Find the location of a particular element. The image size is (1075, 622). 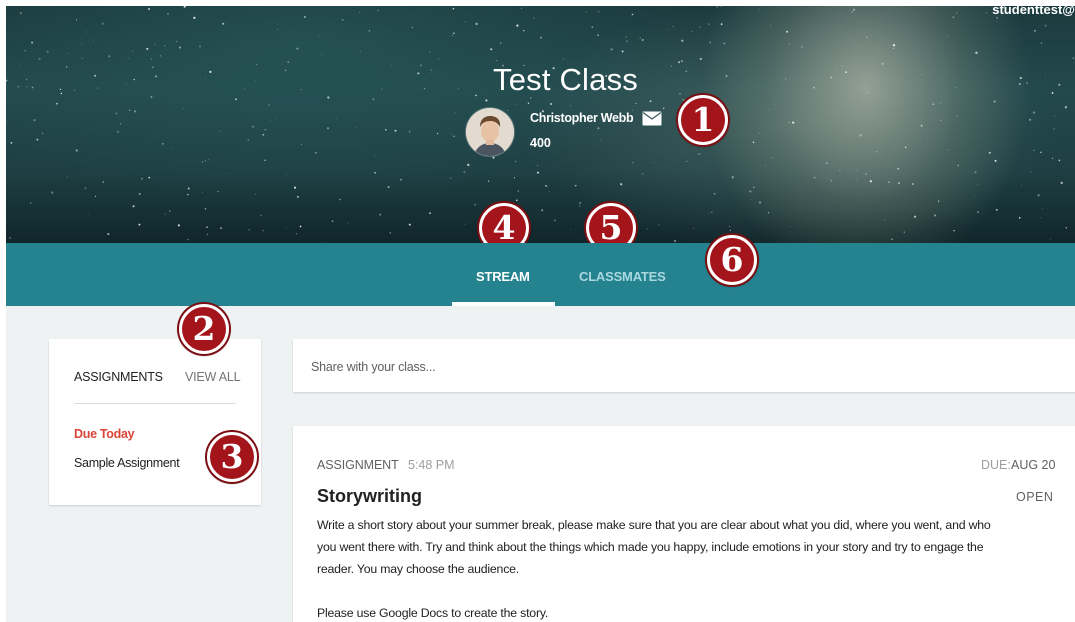

open-button: OPEN is located at coordinates (1034, 497).